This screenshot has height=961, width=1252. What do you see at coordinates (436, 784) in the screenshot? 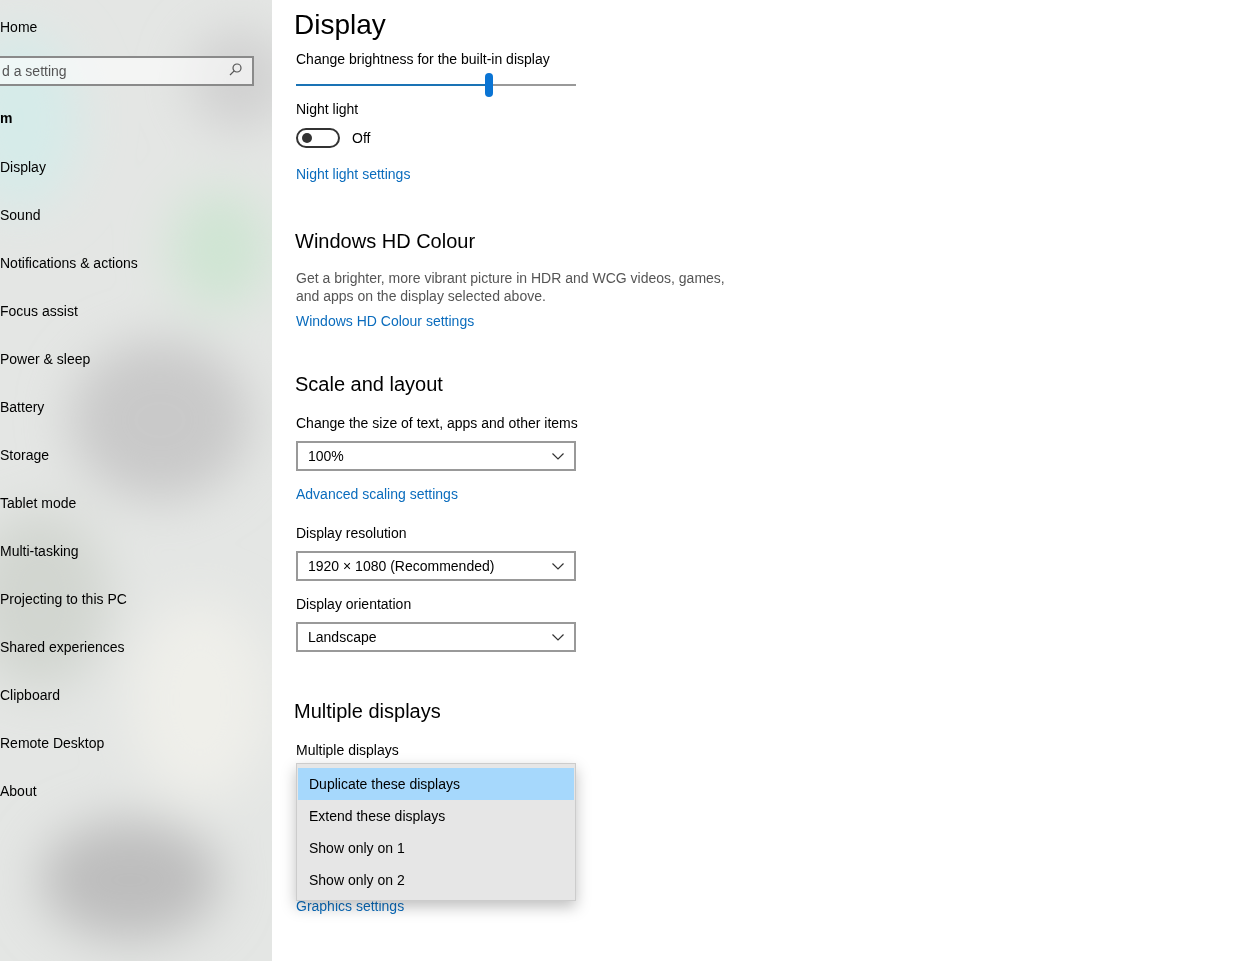
I see `menu-option: Duplicate these displays` at bounding box center [436, 784].